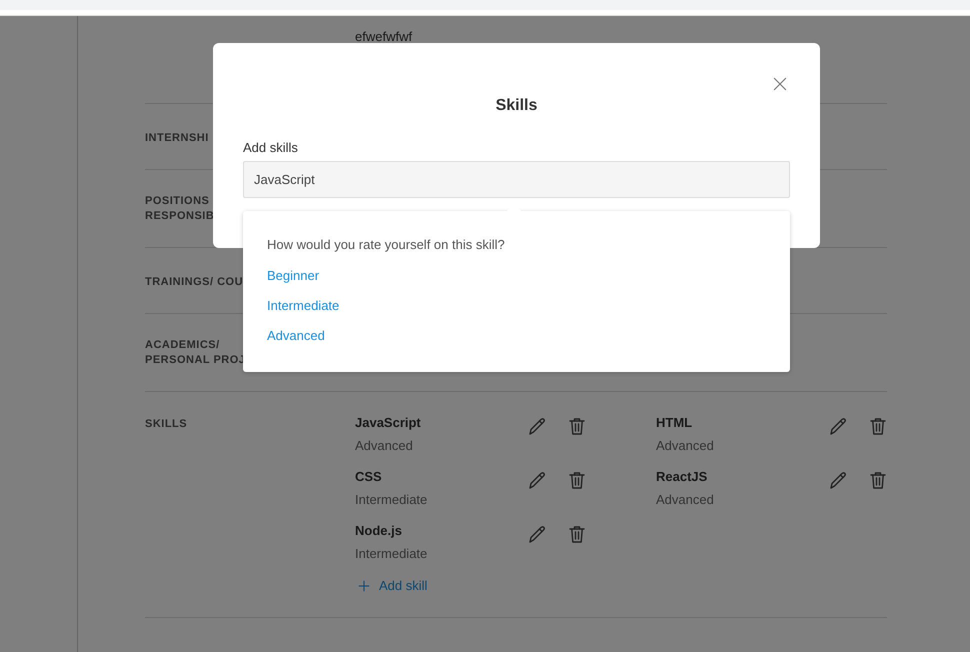  What do you see at coordinates (388, 423) in the screenshot?
I see `skill-name: JavaScript` at bounding box center [388, 423].